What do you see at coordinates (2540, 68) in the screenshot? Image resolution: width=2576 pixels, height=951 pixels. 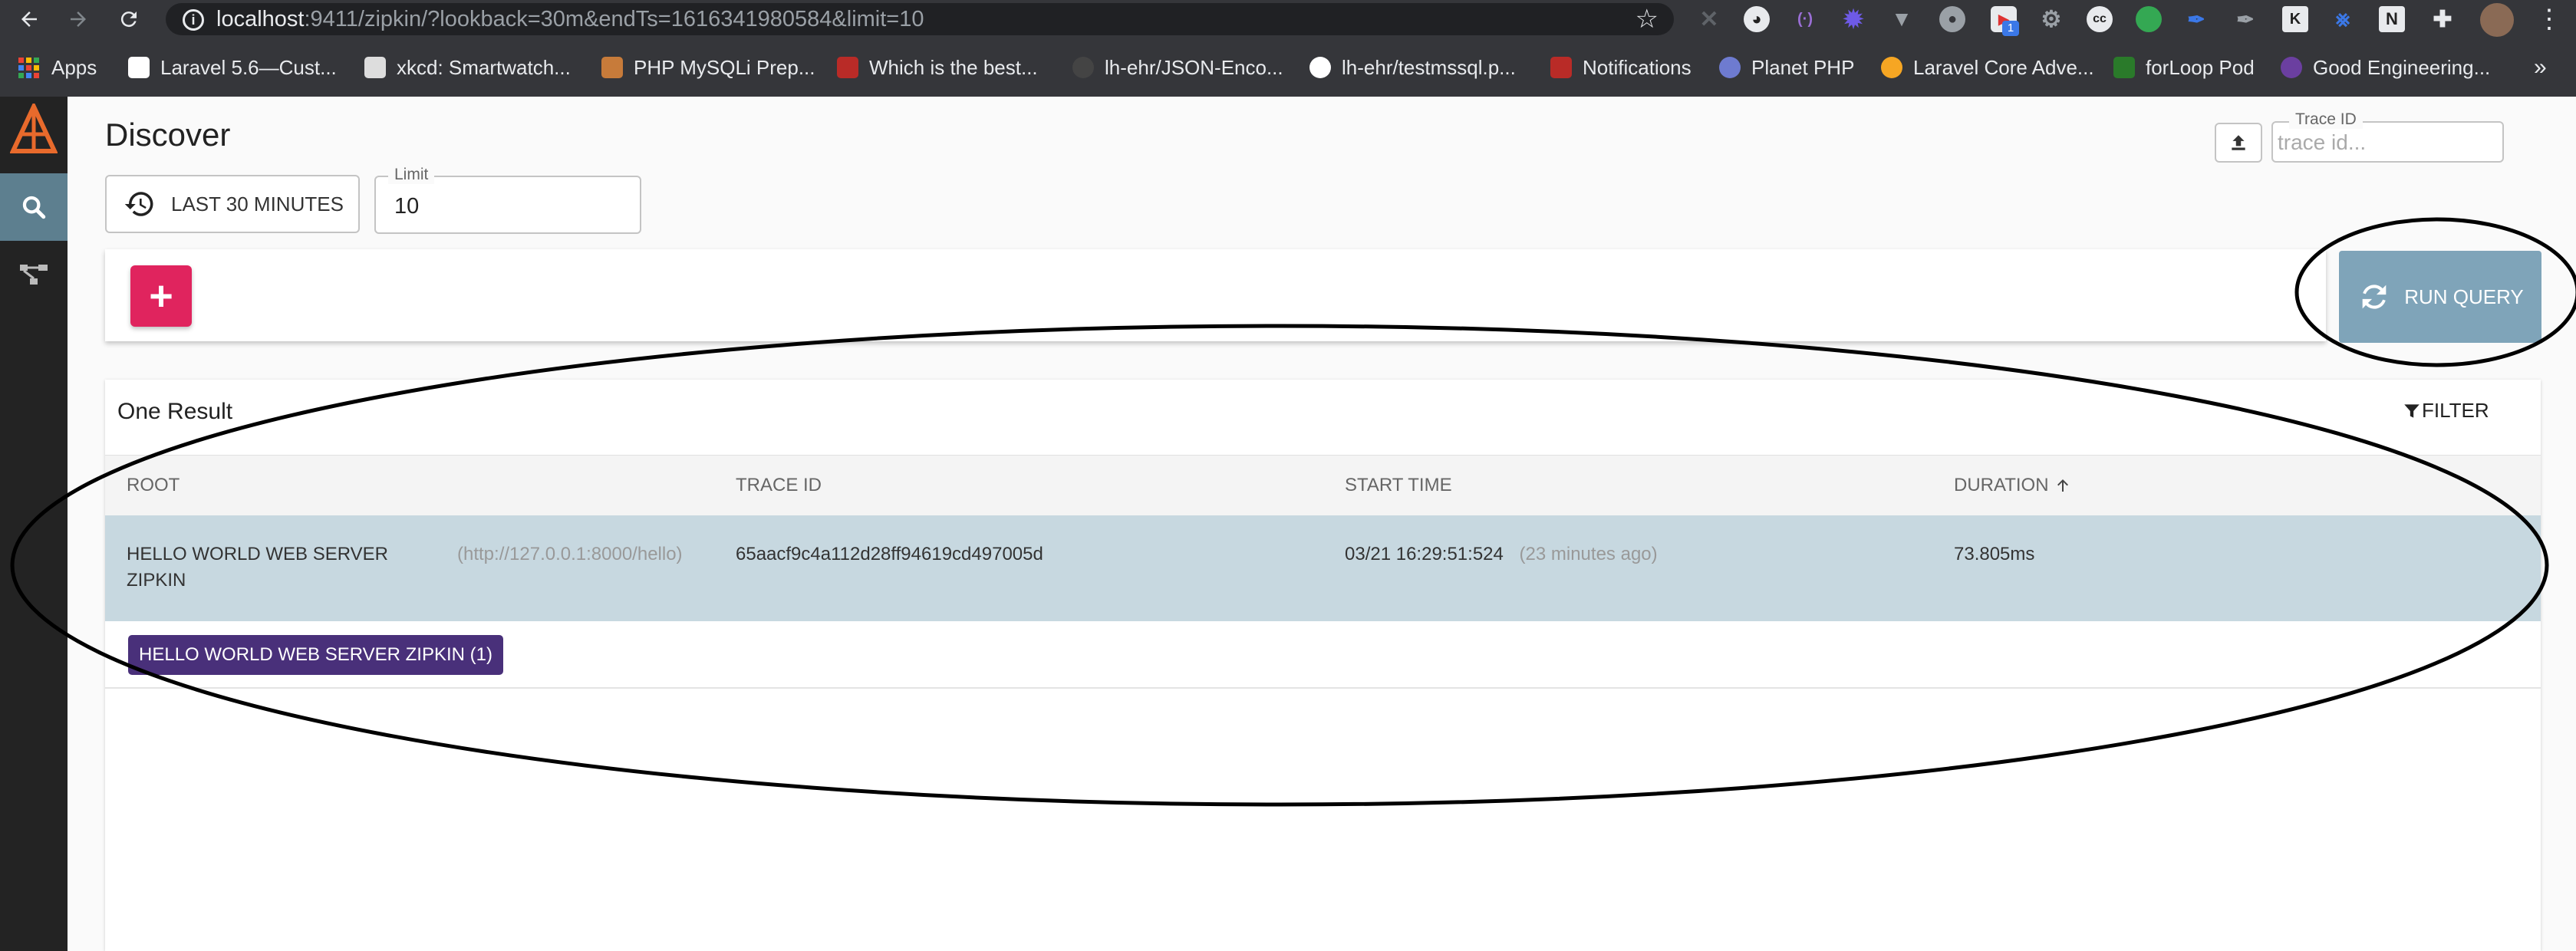 I see `bookmarks-overflow-icon: »` at bounding box center [2540, 68].